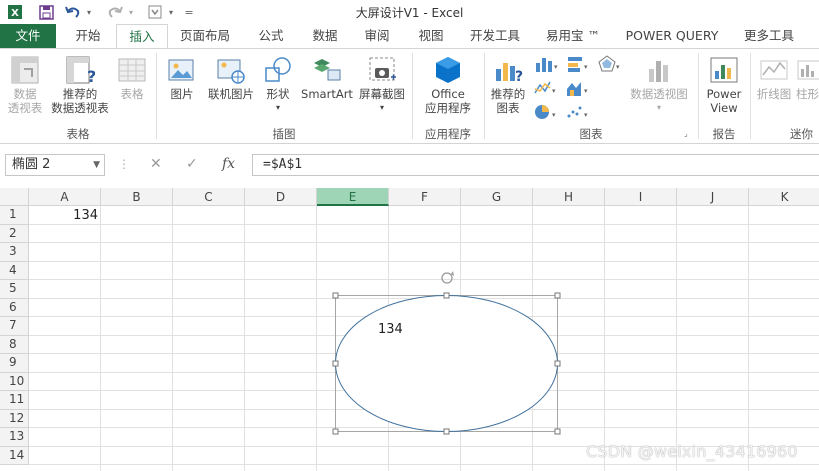  I want to click on area-chart-button: ▾, so click(578, 89).